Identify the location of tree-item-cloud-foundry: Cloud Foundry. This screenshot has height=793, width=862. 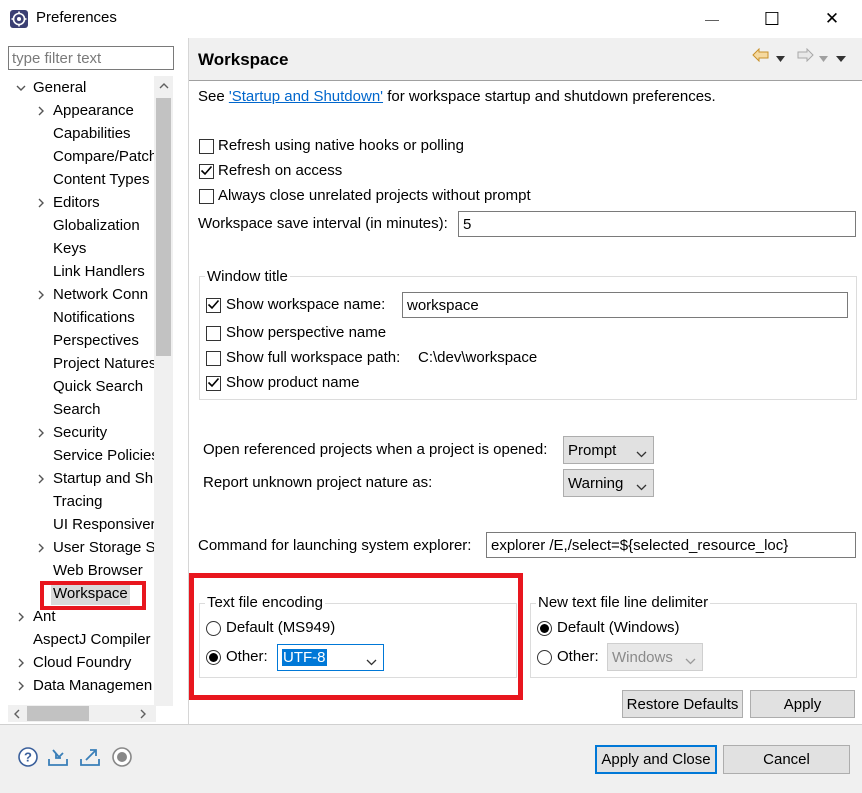
(77, 662).